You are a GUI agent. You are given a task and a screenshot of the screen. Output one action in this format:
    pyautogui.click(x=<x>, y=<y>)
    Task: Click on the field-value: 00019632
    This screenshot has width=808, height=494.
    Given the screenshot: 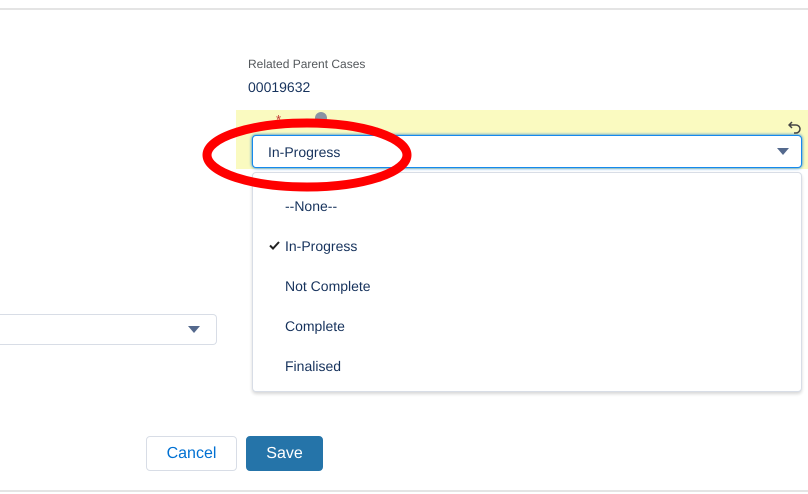 What is the action you would take?
    pyautogui.click(x=280, y=87)
    